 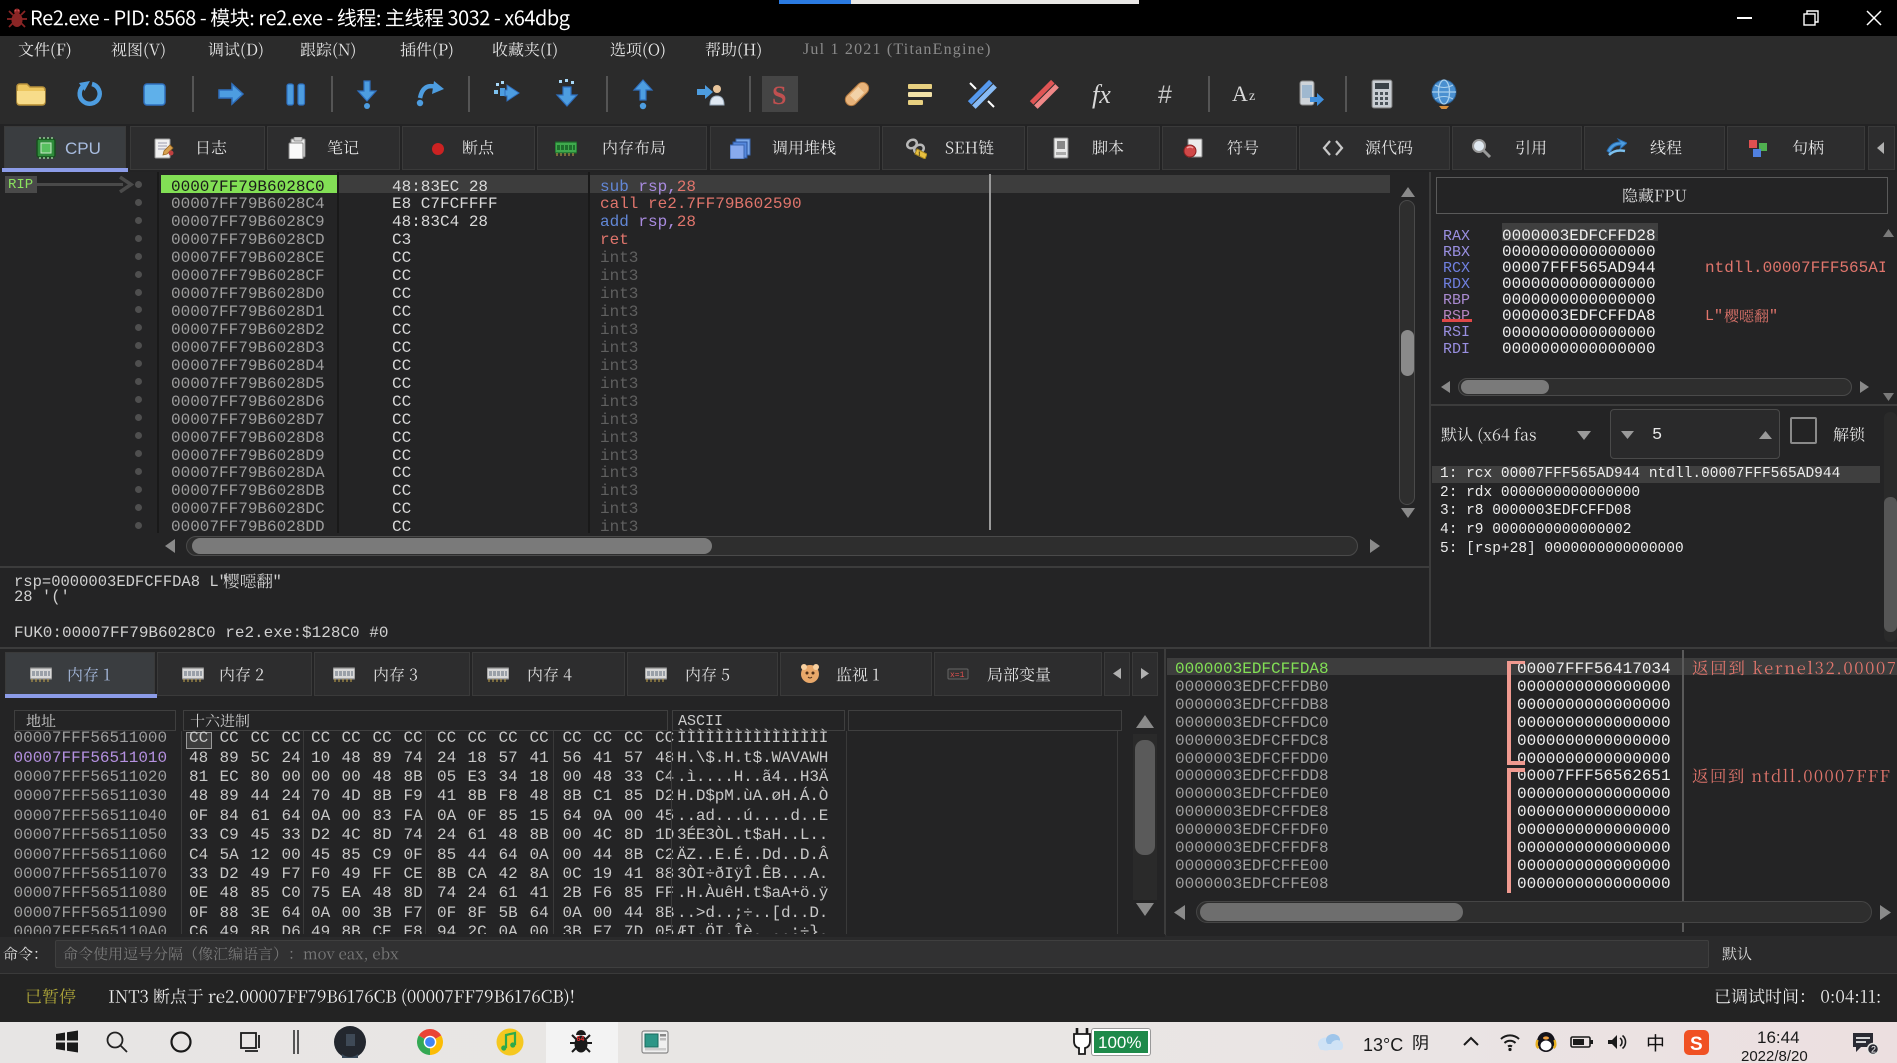 I want to click on svg-text: x=1, so click(x=957, y=675).